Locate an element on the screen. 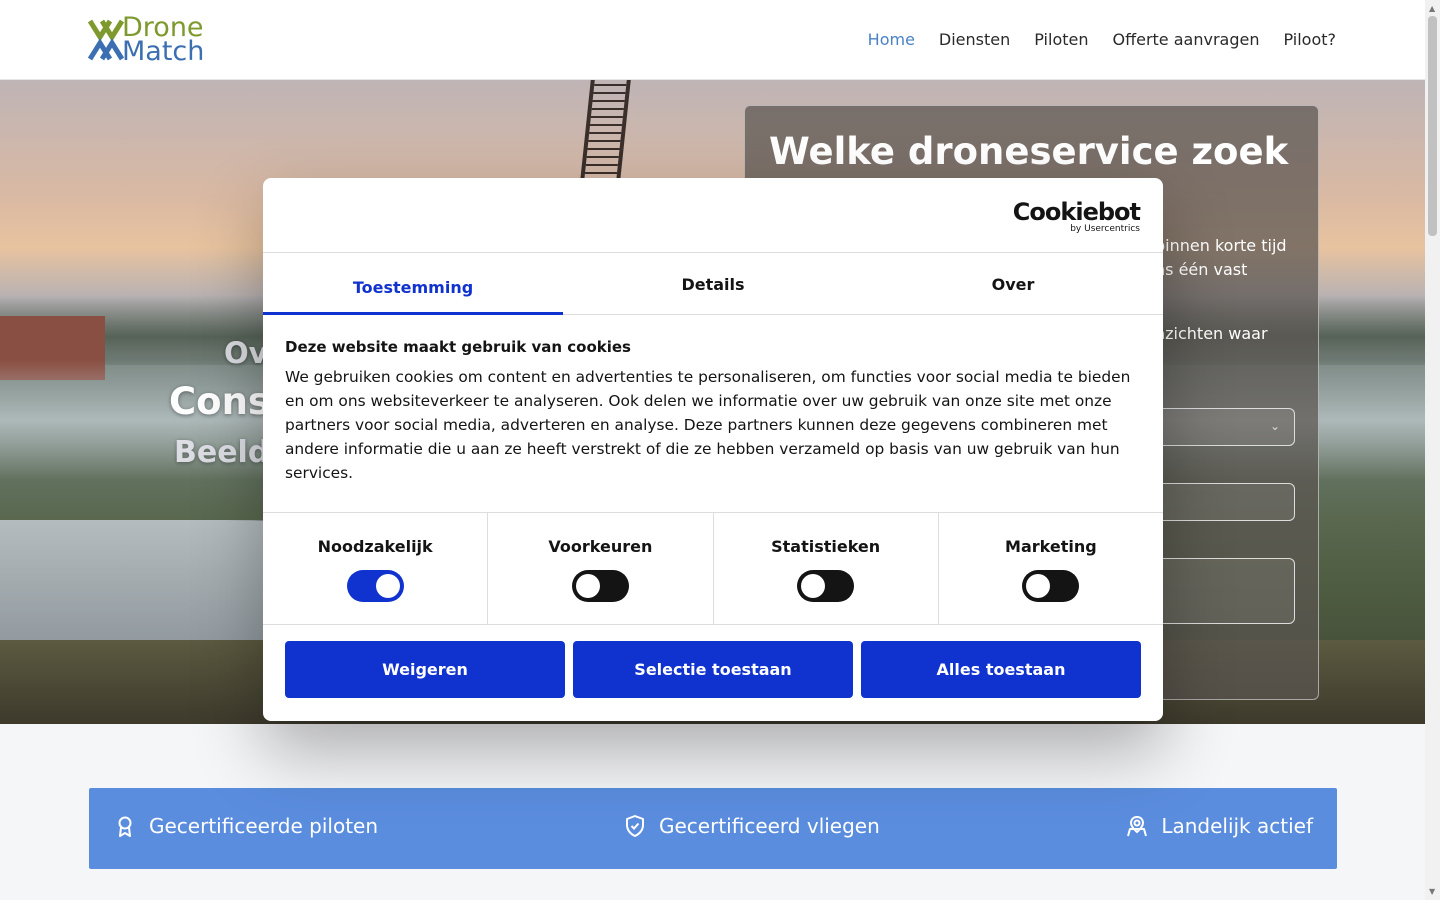 The width and height of the screenshot is (1440, 900). switch-voorkeuren is located at coordinates (600, 586).